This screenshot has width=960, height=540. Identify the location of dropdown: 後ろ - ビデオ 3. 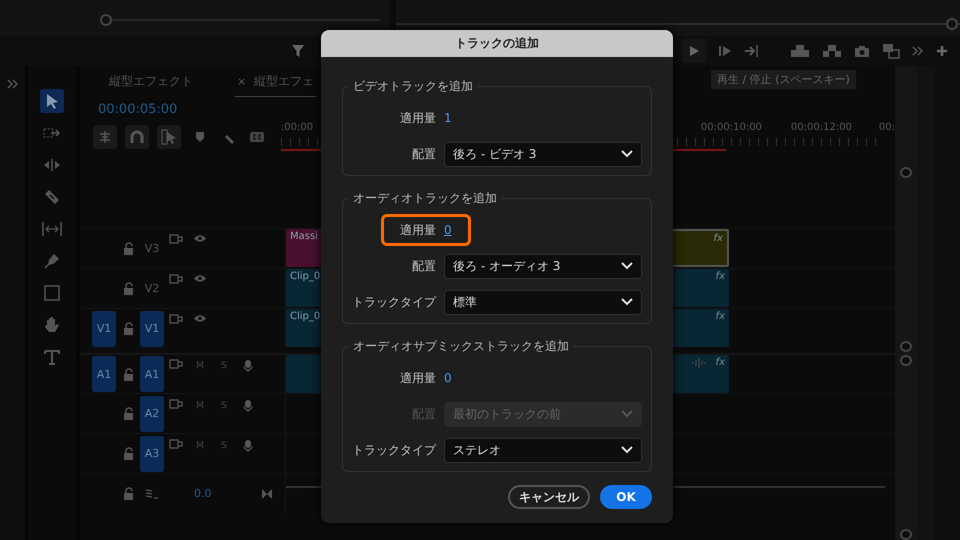
(543, 154).